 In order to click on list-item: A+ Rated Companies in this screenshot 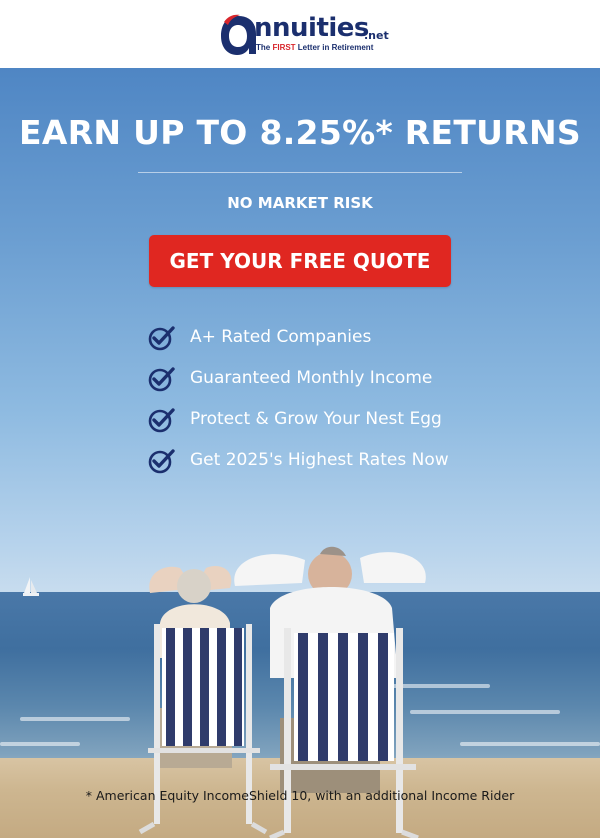, I will do `click(313, 343)`.